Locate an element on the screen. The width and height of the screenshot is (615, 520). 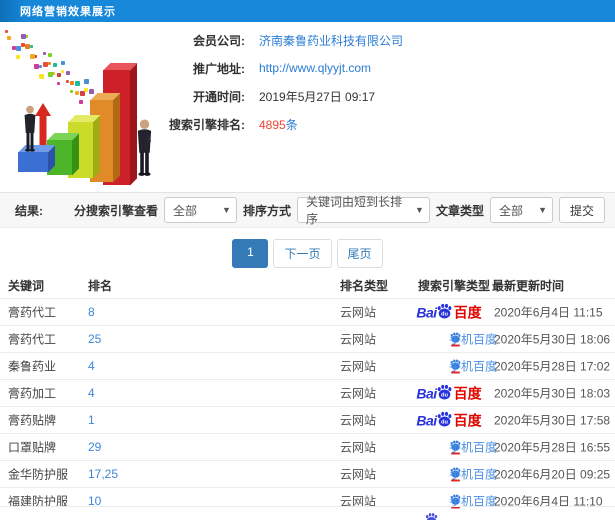
article-type-select: 全部 ▼ is located at coordinates (521, 210).